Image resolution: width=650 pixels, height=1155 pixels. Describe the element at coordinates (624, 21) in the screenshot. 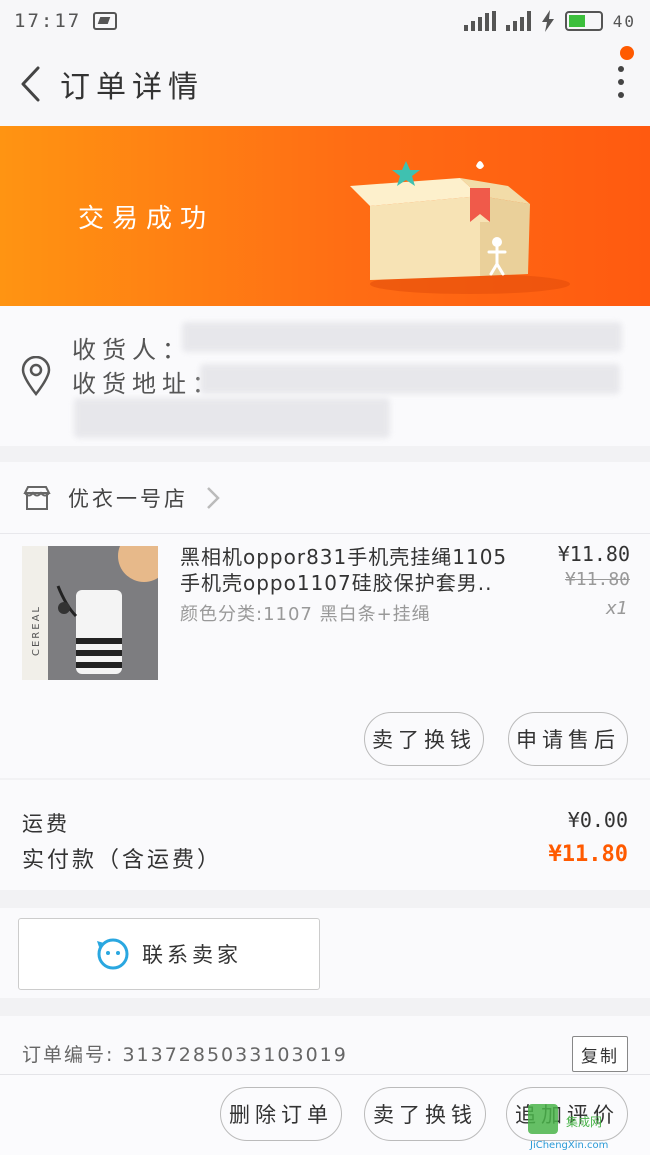

I see `battery-level: 40` at that location.